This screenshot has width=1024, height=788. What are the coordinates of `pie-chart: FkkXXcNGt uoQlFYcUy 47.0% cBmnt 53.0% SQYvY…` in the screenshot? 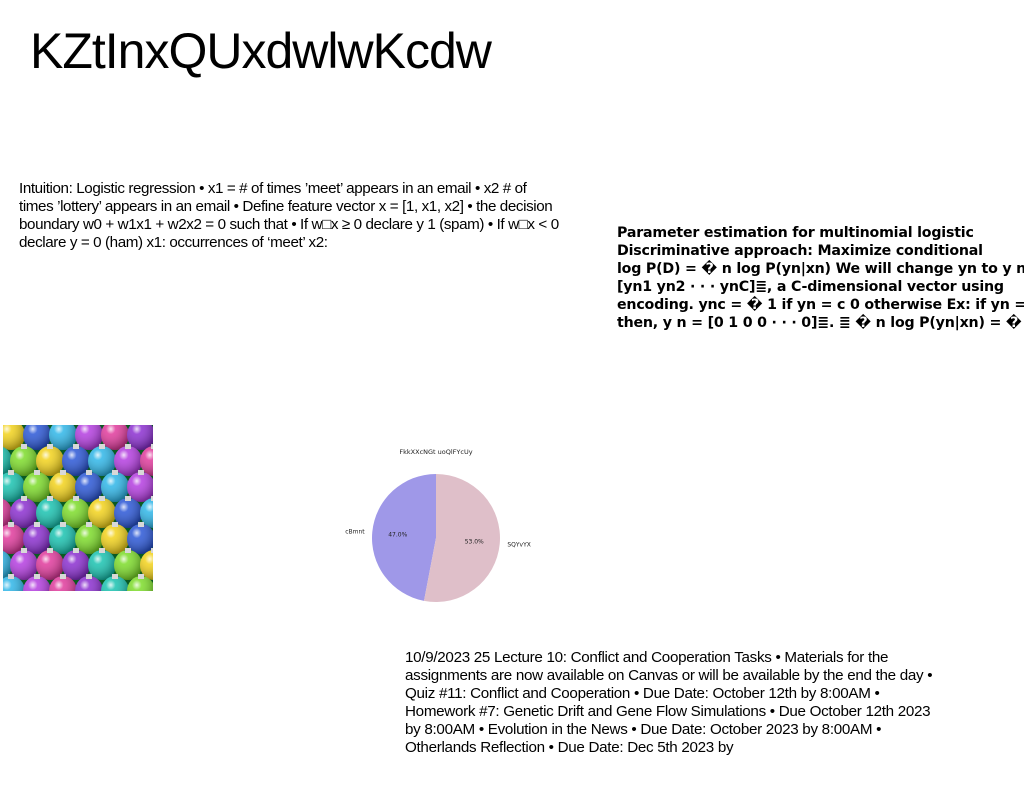 It's located at (440, 530).